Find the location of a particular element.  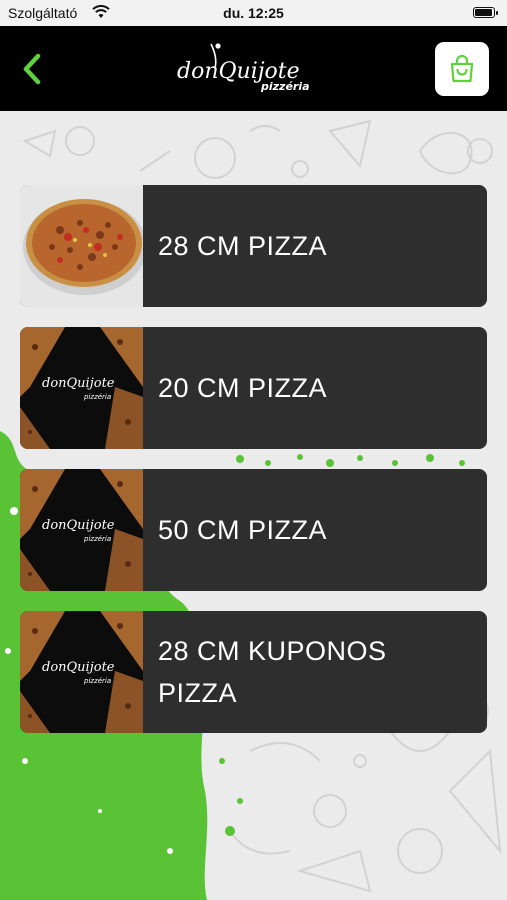

brand-logo: donQuijote pizzéria is located at coordinates (253, 68).